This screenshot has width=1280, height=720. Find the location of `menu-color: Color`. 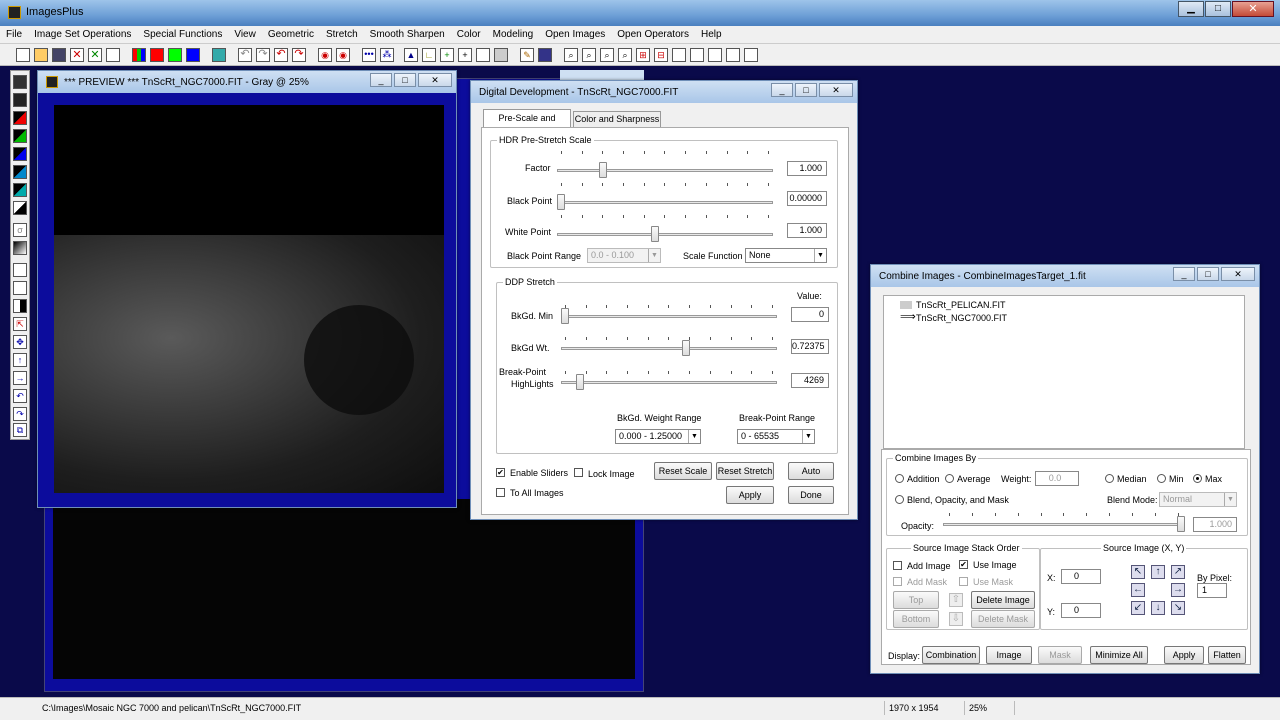

menu-color: Color is located at coordinates (469, 34).